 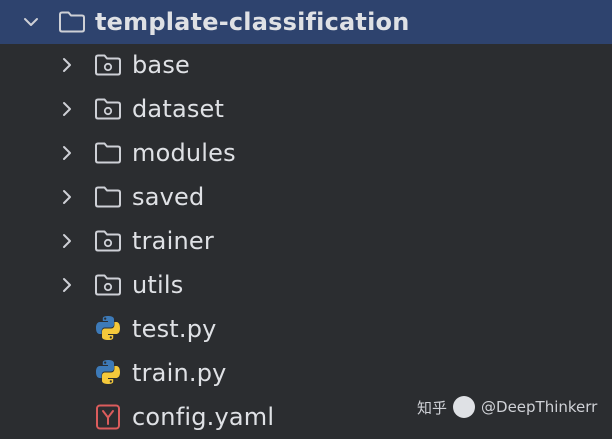 What do you see at coordinates (432, 407) in the screenshot?
I see `watermark-site: 知乎` at bounding box center [432, 407].